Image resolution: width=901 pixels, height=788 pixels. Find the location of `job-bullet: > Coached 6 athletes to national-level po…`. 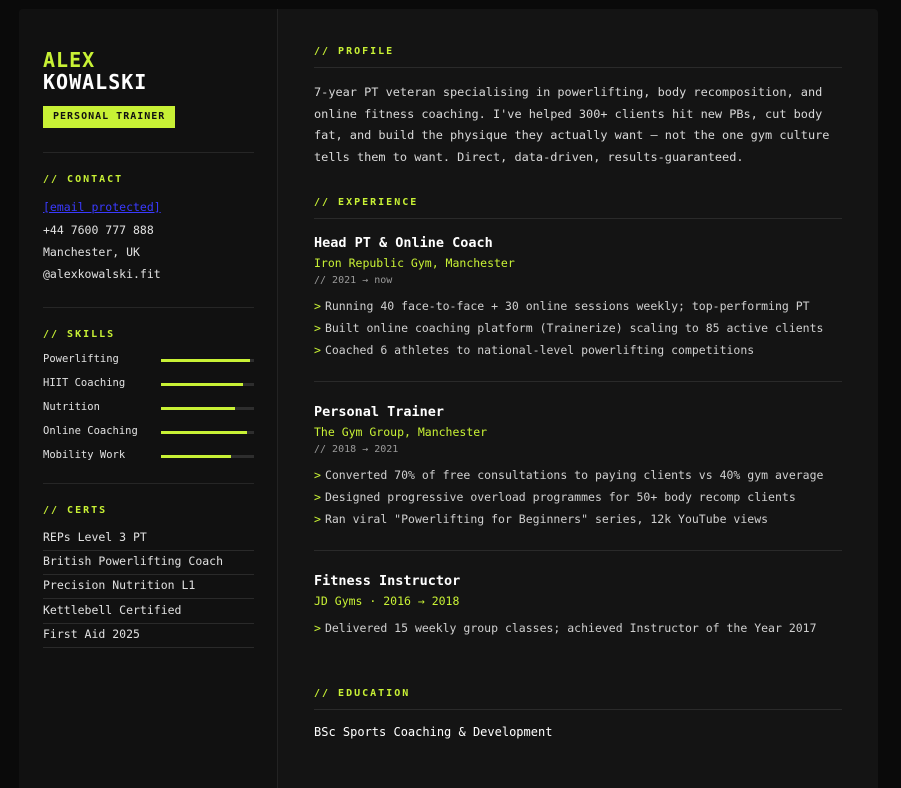

job-bullet: > Coached 6 athletes to national-level po… is located at coordinates (534, 350).